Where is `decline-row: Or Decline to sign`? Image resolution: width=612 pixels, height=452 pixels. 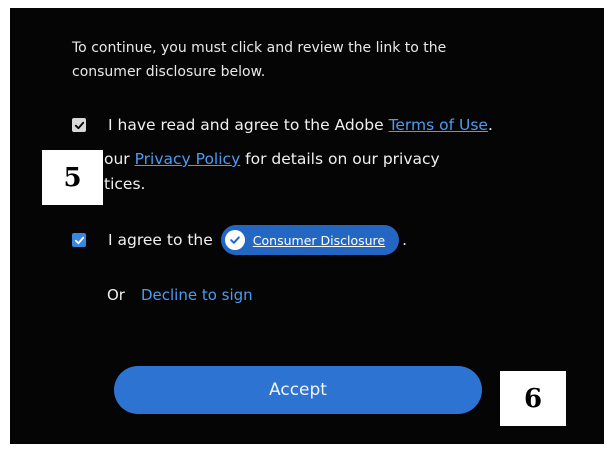 decline-row: Or Decline to sign is located at coordinates (180, 295).